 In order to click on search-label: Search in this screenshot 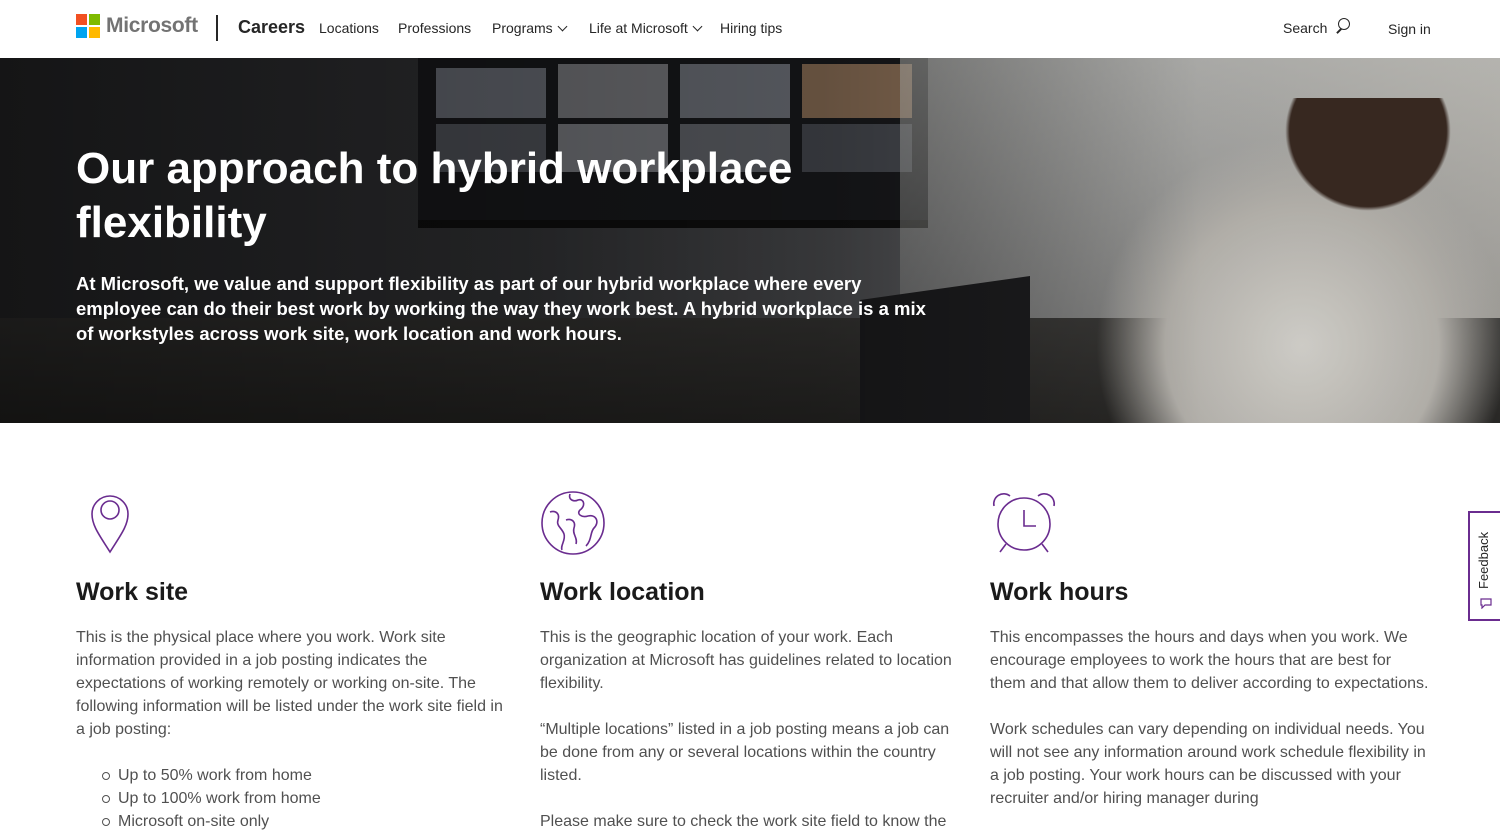, I will do `click(1305, 28)`.